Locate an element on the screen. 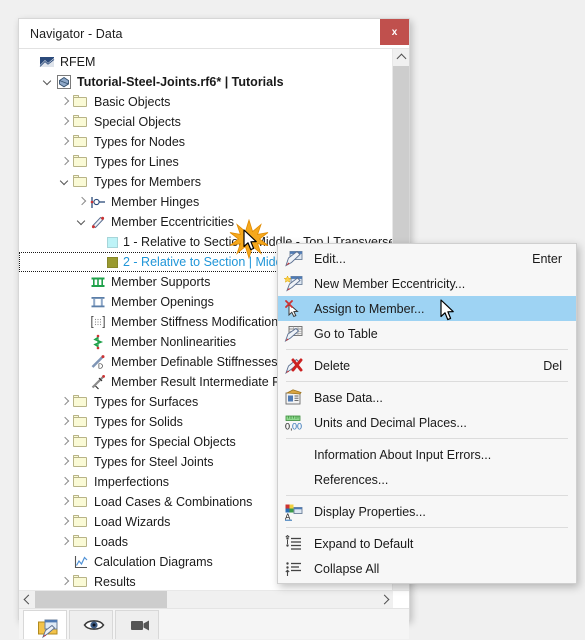 The width and height of the screenshot is (585, 640). window-titlebar: Navigator - Data x is located at coordinates (214, 34).